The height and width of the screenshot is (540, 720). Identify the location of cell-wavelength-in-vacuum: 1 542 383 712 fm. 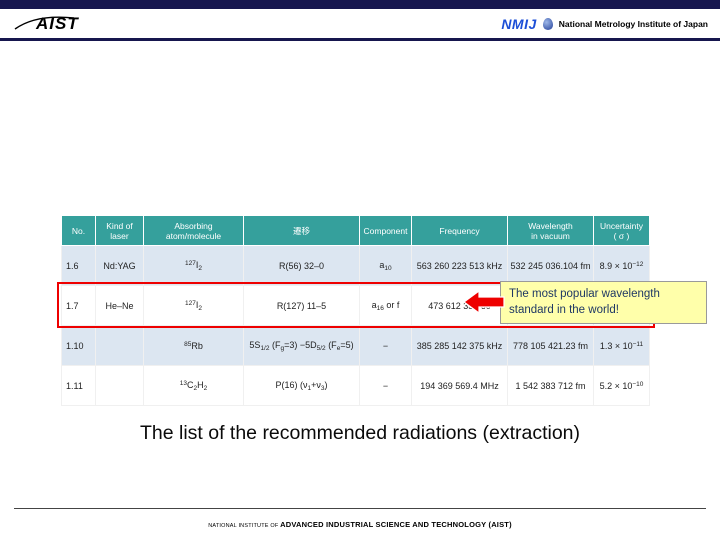
(550, 385).